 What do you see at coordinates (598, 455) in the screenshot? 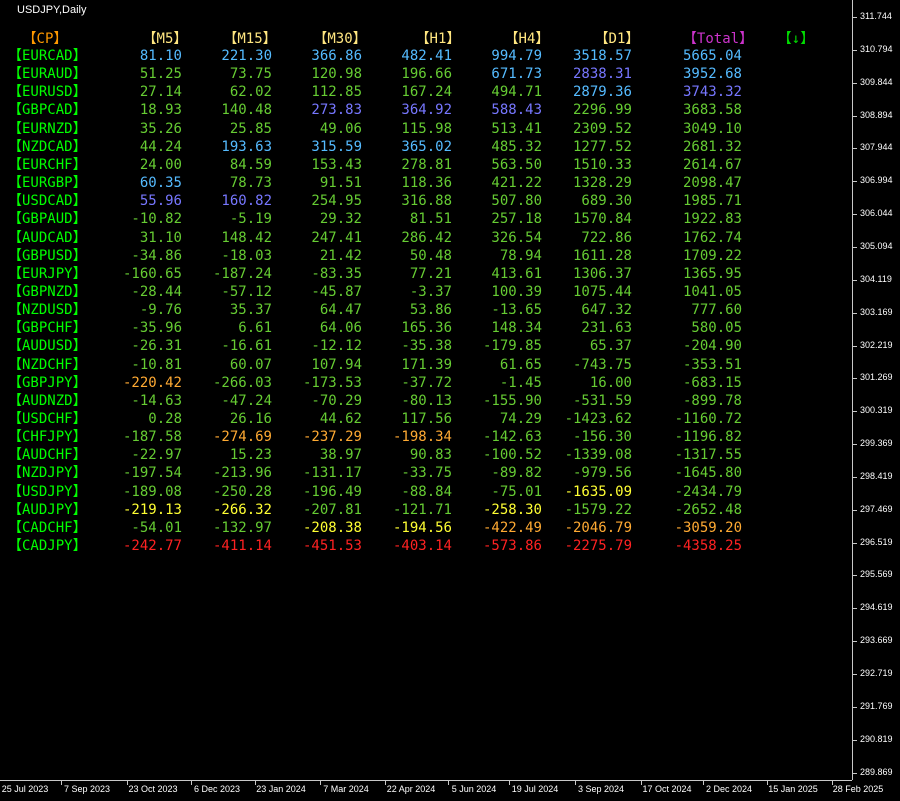
I see `value-d1: -1339.08` at bounding box center [598, 455].